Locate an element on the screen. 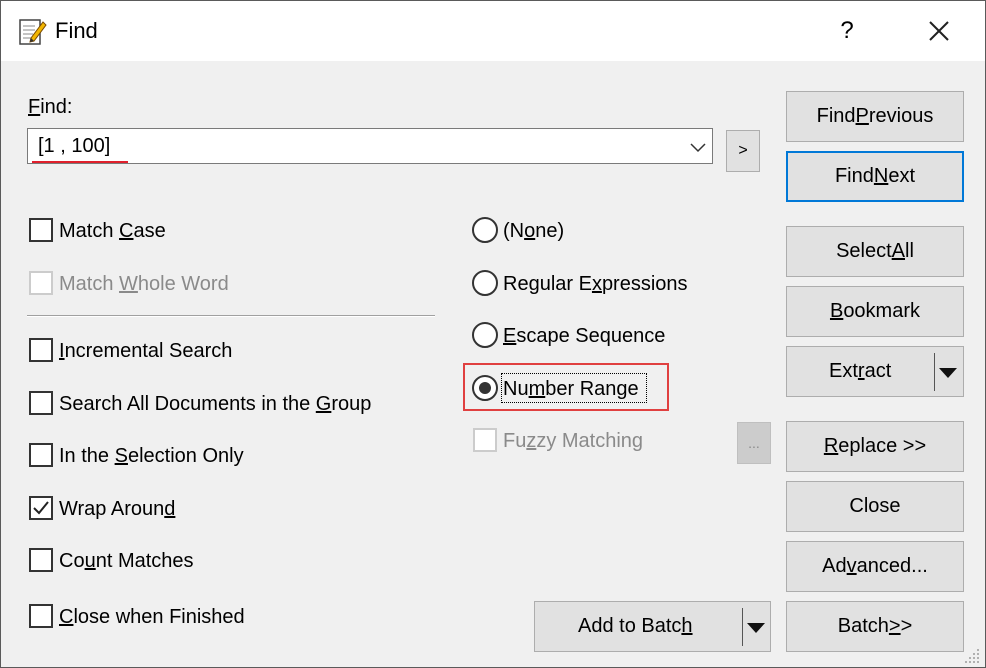  selection-only-label: In the Selection Only is located at coordinates (151, 456).